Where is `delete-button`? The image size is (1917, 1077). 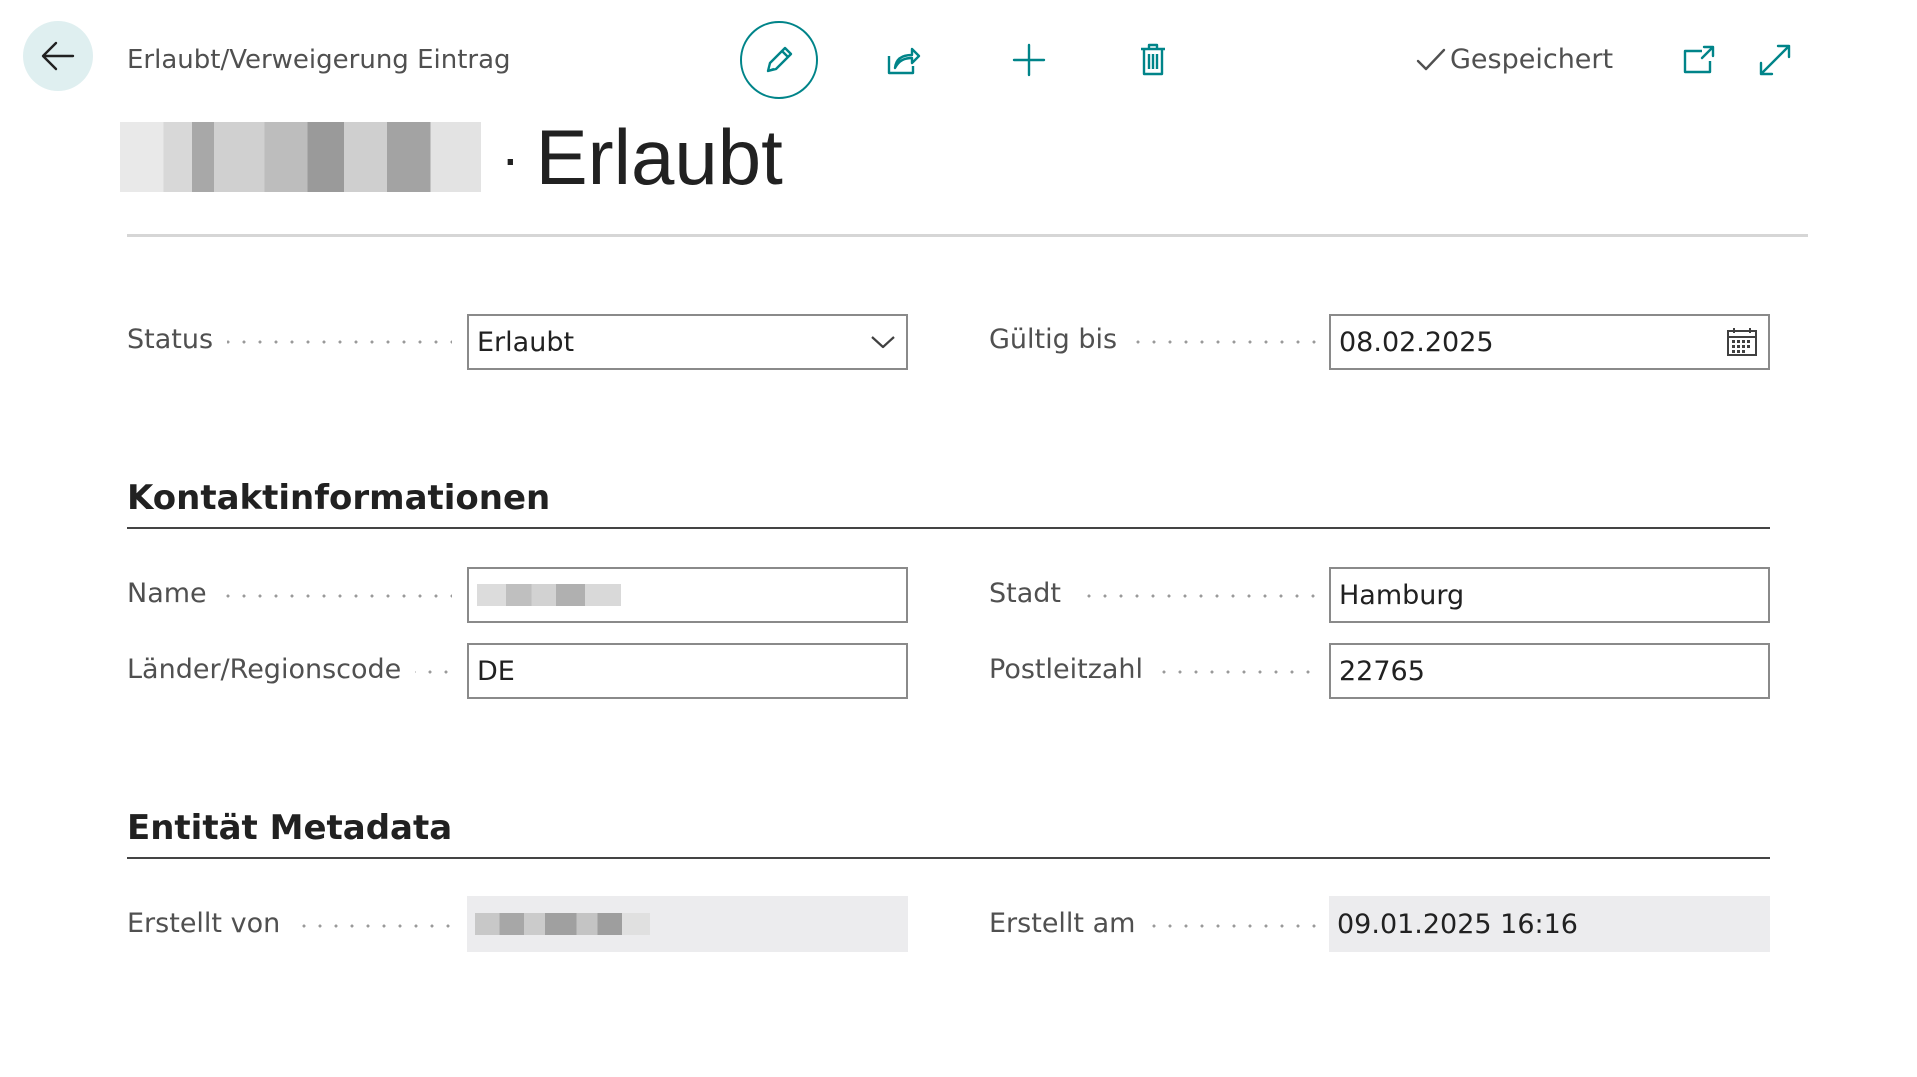 delete-button is located at coordinates (1153, 60).